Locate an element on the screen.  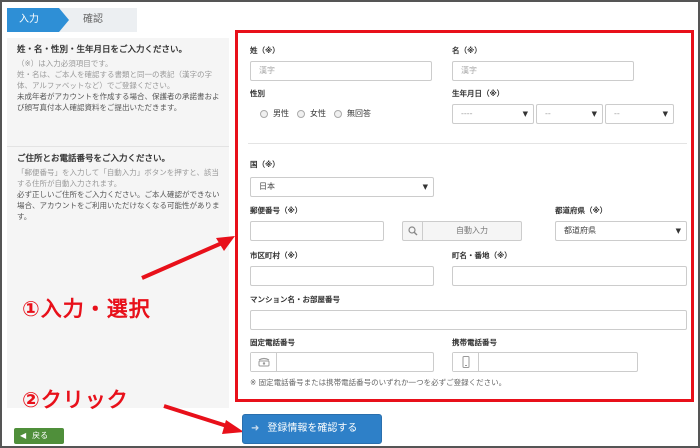
arrow-to-form-line is located at coordinates (182, 260).